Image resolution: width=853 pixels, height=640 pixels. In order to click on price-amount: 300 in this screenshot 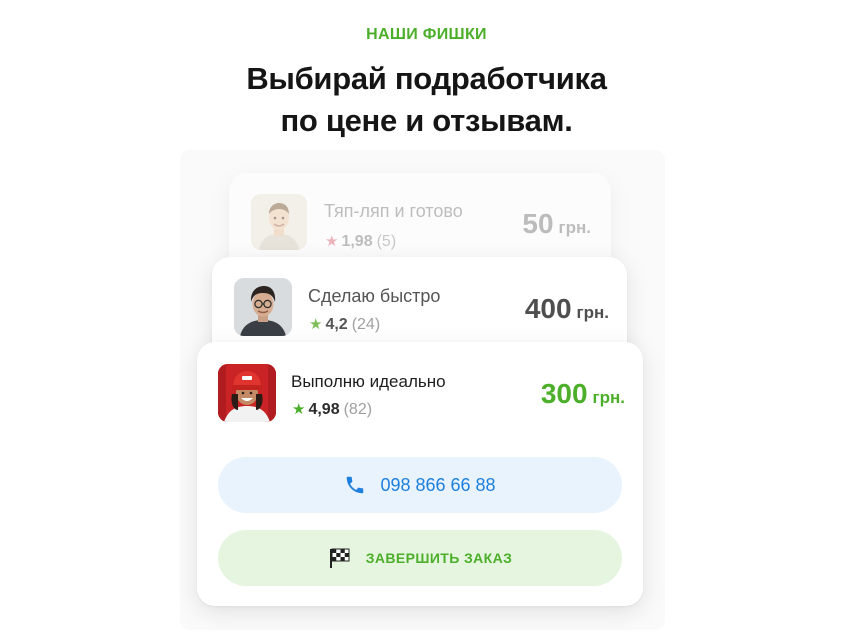, I will do `click(564, 393)`.